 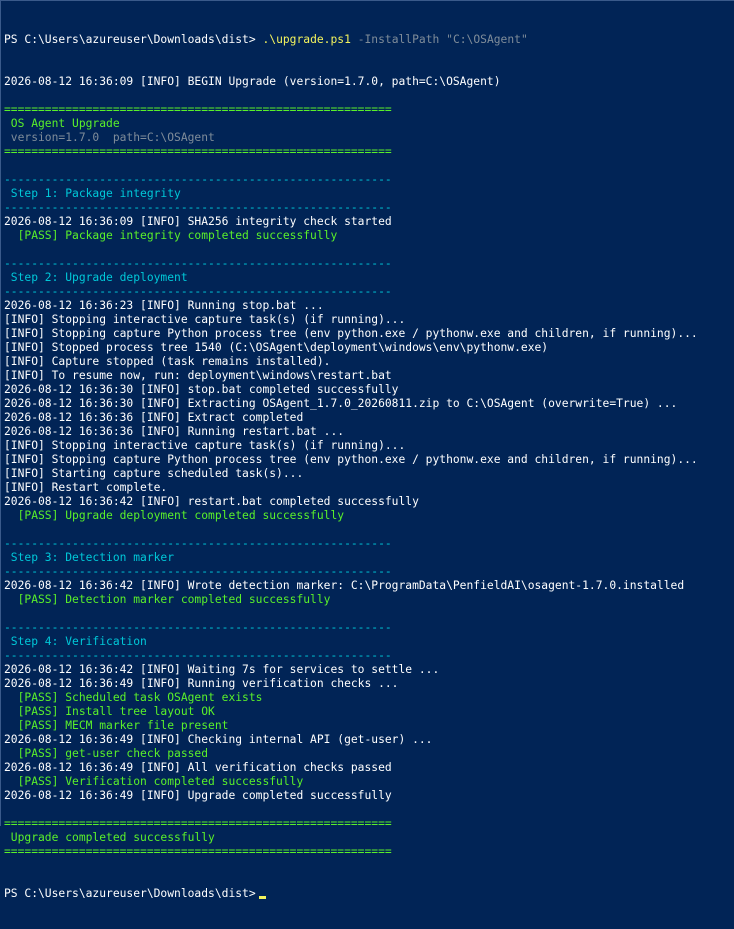 What do you see at coordinates (96, 277) in the screenshot?
I see `console-line: Step 2: Upgrade deployment` at bounding box center [96, 277].